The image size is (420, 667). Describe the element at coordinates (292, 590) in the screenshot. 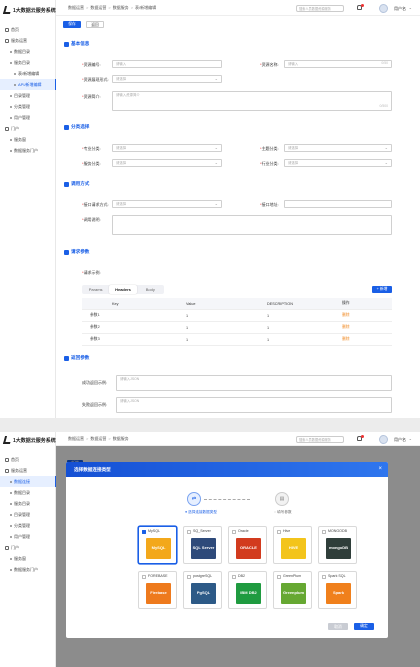

I see `db-card-8: GreenPlum Greenplum` at that location.